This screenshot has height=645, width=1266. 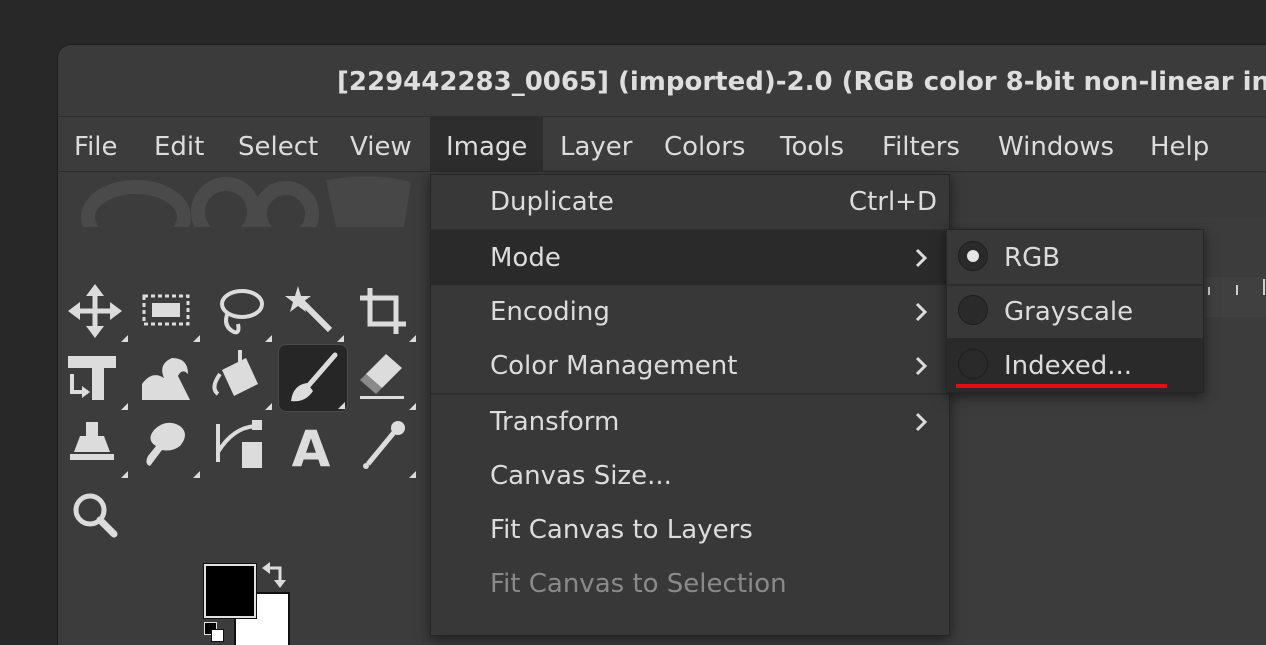 I want to click on menu-layer: Layer, so click(x=596, y=144).